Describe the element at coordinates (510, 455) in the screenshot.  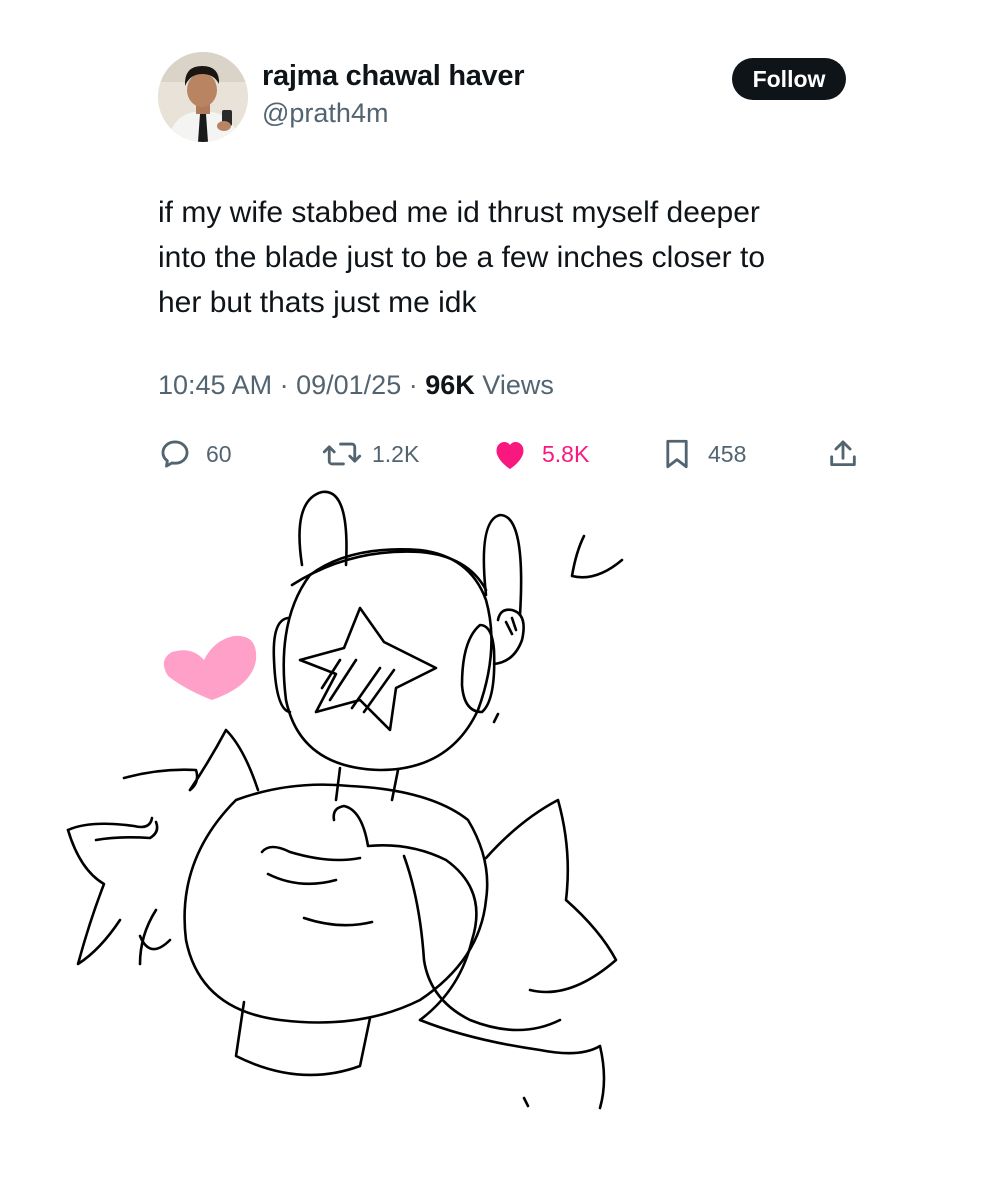
I see `heart-icon` at that location.